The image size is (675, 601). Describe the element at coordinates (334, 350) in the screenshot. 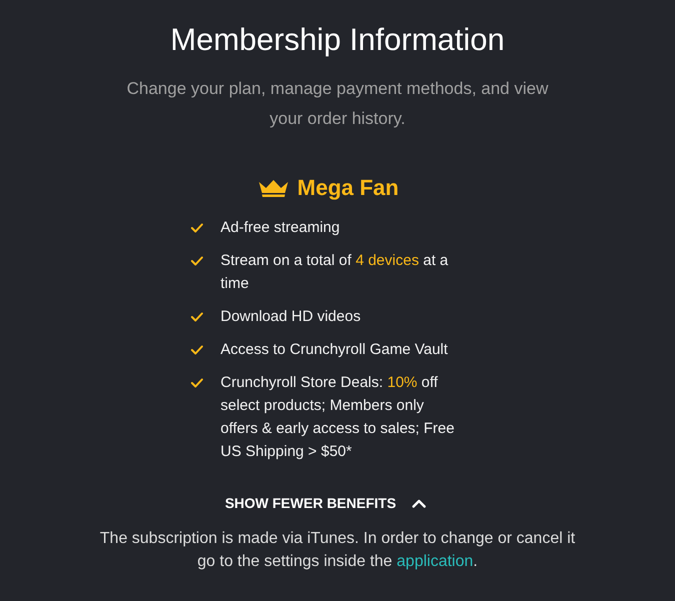

I see `benefit-text: Access to Crunchyroll Game Vault` at that location.